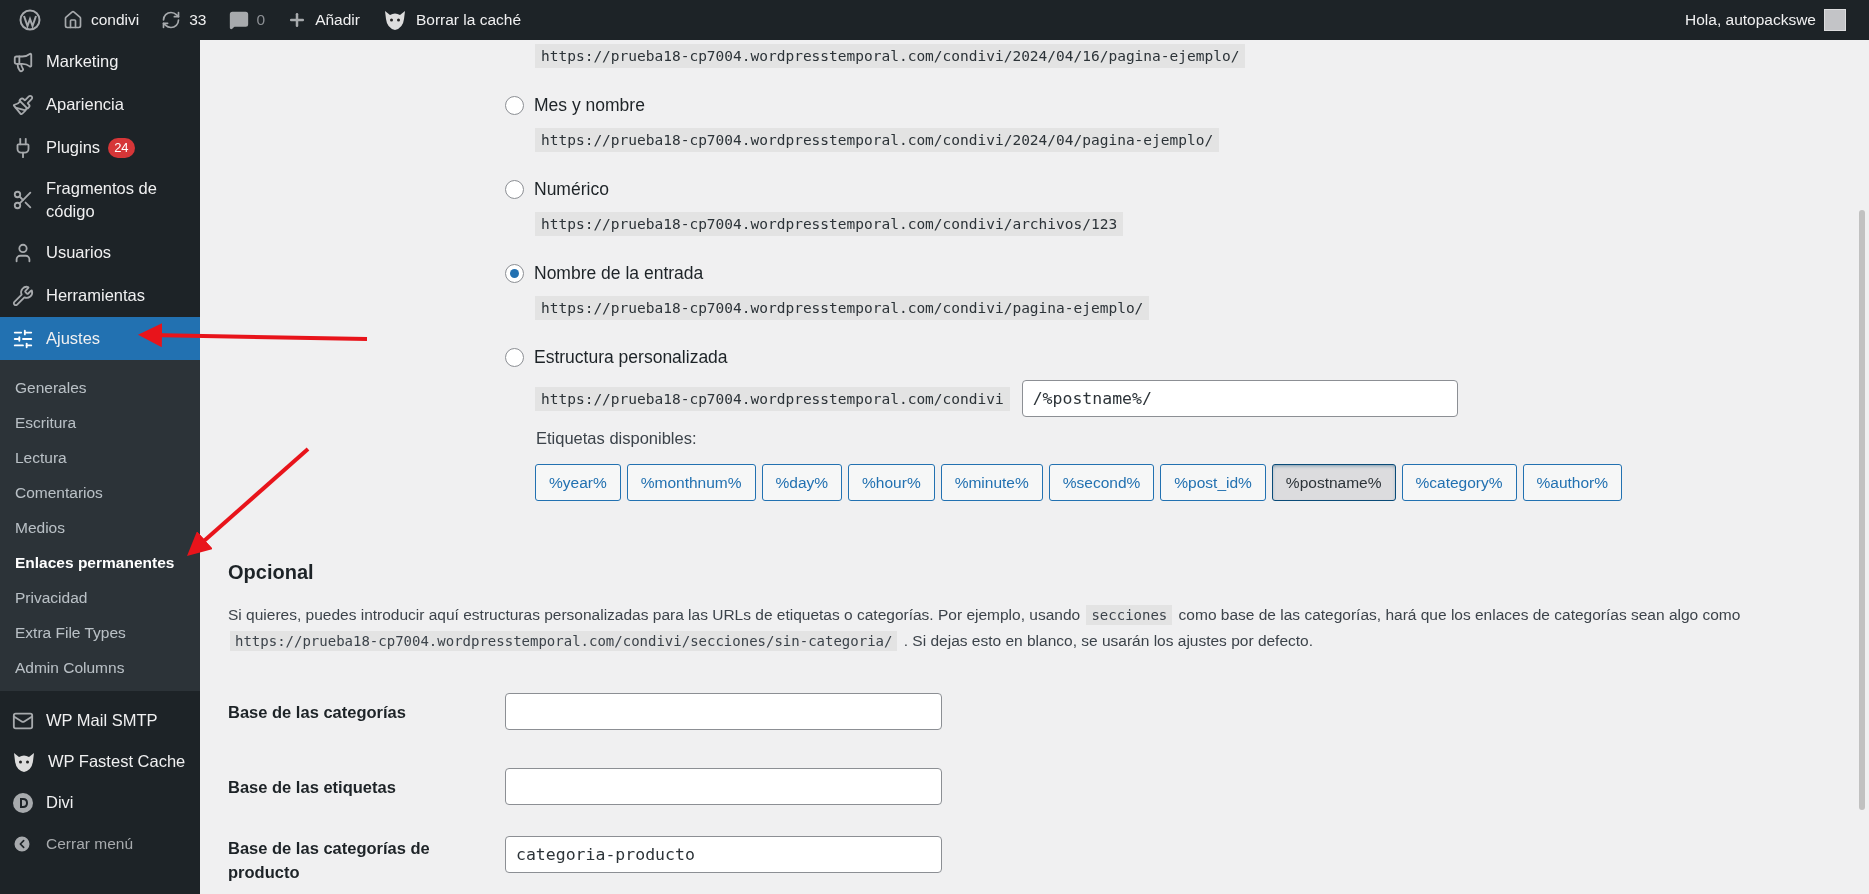 Image resolution: width=1869 pixels, height=894 pixels. I want to click on tag-button: %day%, so click(802, 482).